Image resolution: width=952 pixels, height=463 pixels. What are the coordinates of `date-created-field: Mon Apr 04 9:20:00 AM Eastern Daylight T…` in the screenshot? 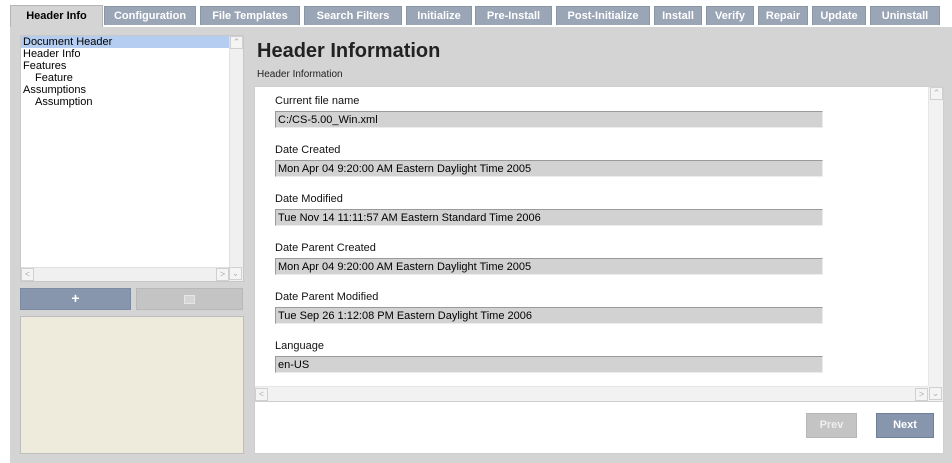 It's located at (549, 168).